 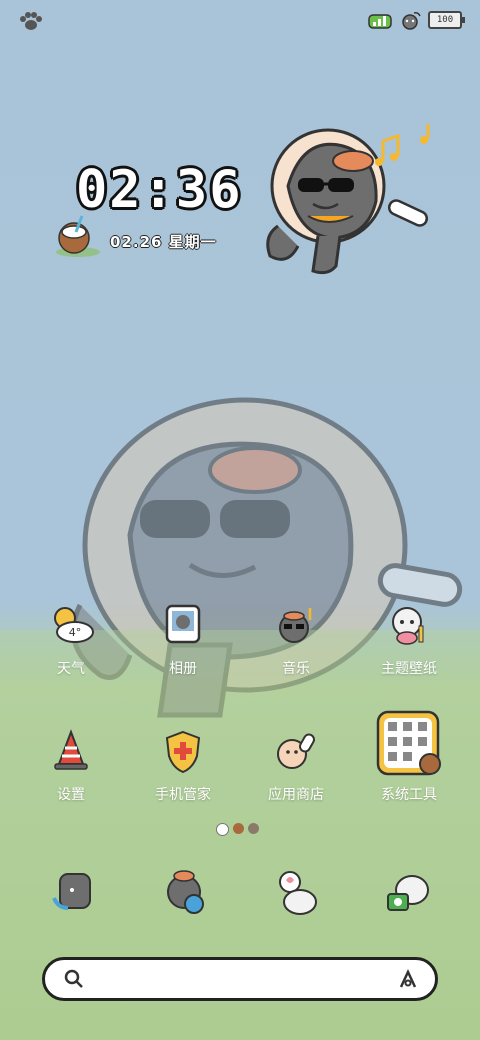 I want to click on app-settings: 设置, so click(x=71, y=765).